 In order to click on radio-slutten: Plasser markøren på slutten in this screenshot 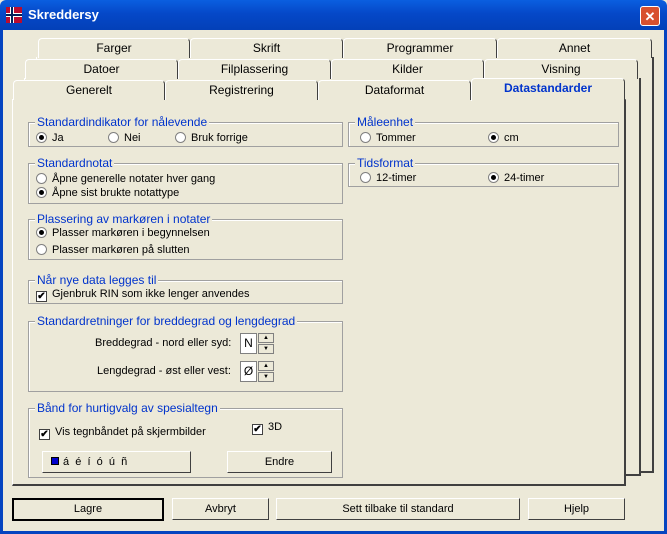, I will do `click(113, 250)`.